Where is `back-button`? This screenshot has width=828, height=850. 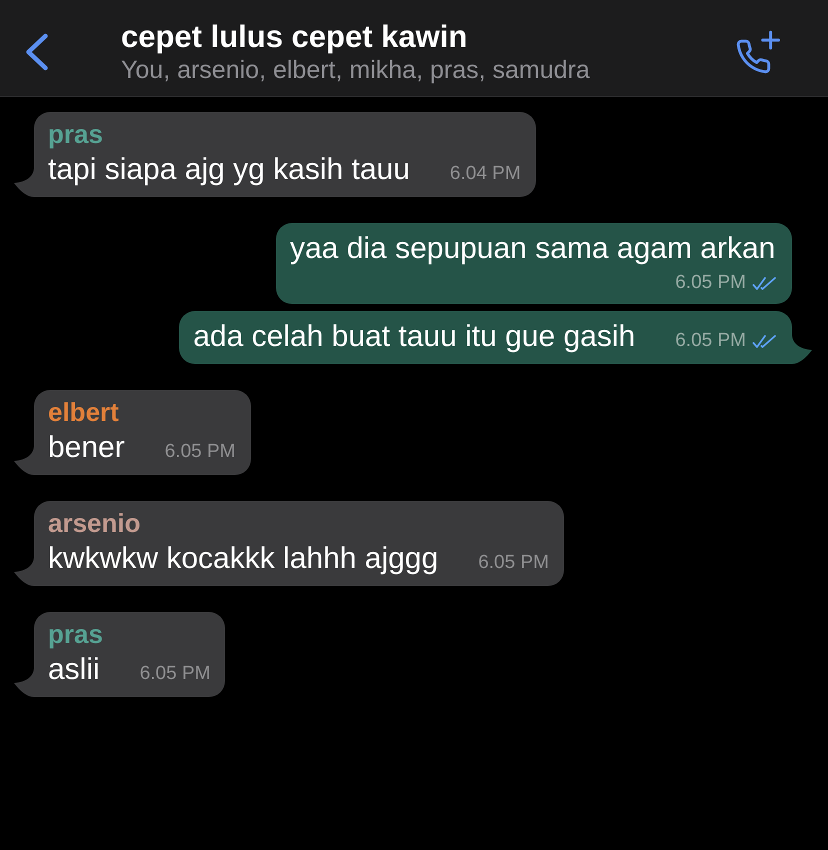
back-button is located at coordinates (37, 52).